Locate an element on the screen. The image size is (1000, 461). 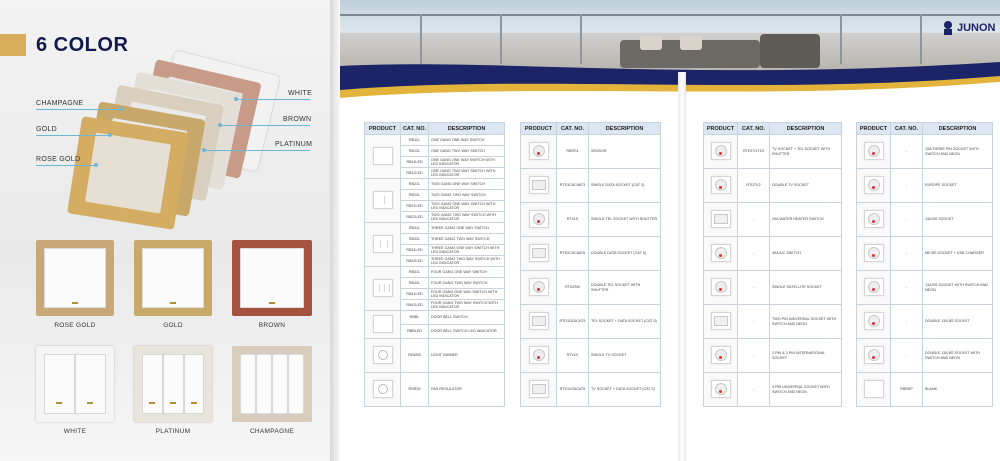
swatch-label: CHAMPAGNE is located at coordinates (272, 431).